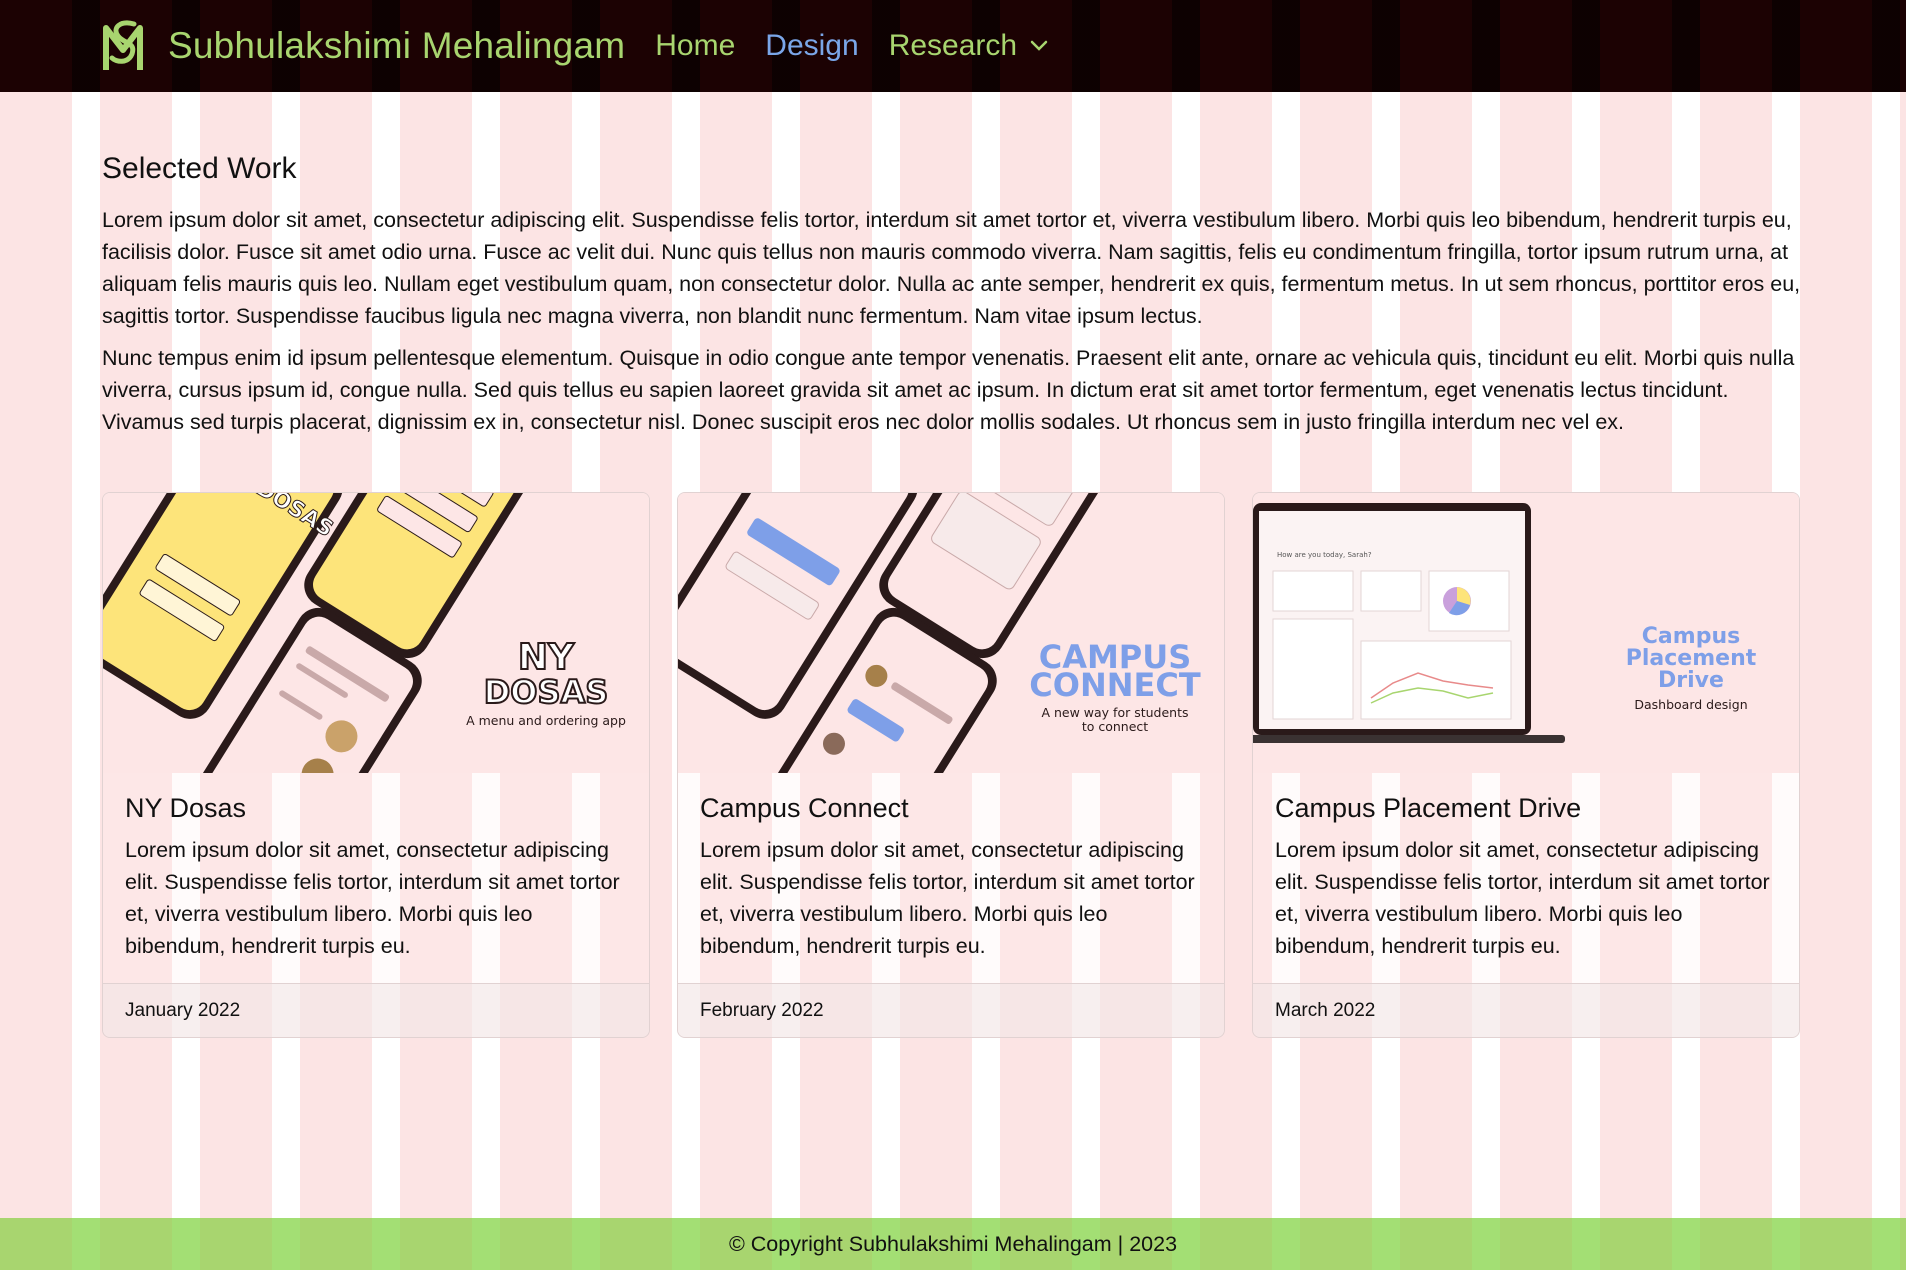  I want to click on ny-dosas-logo-line2: DOSAS, so click(546, 692).